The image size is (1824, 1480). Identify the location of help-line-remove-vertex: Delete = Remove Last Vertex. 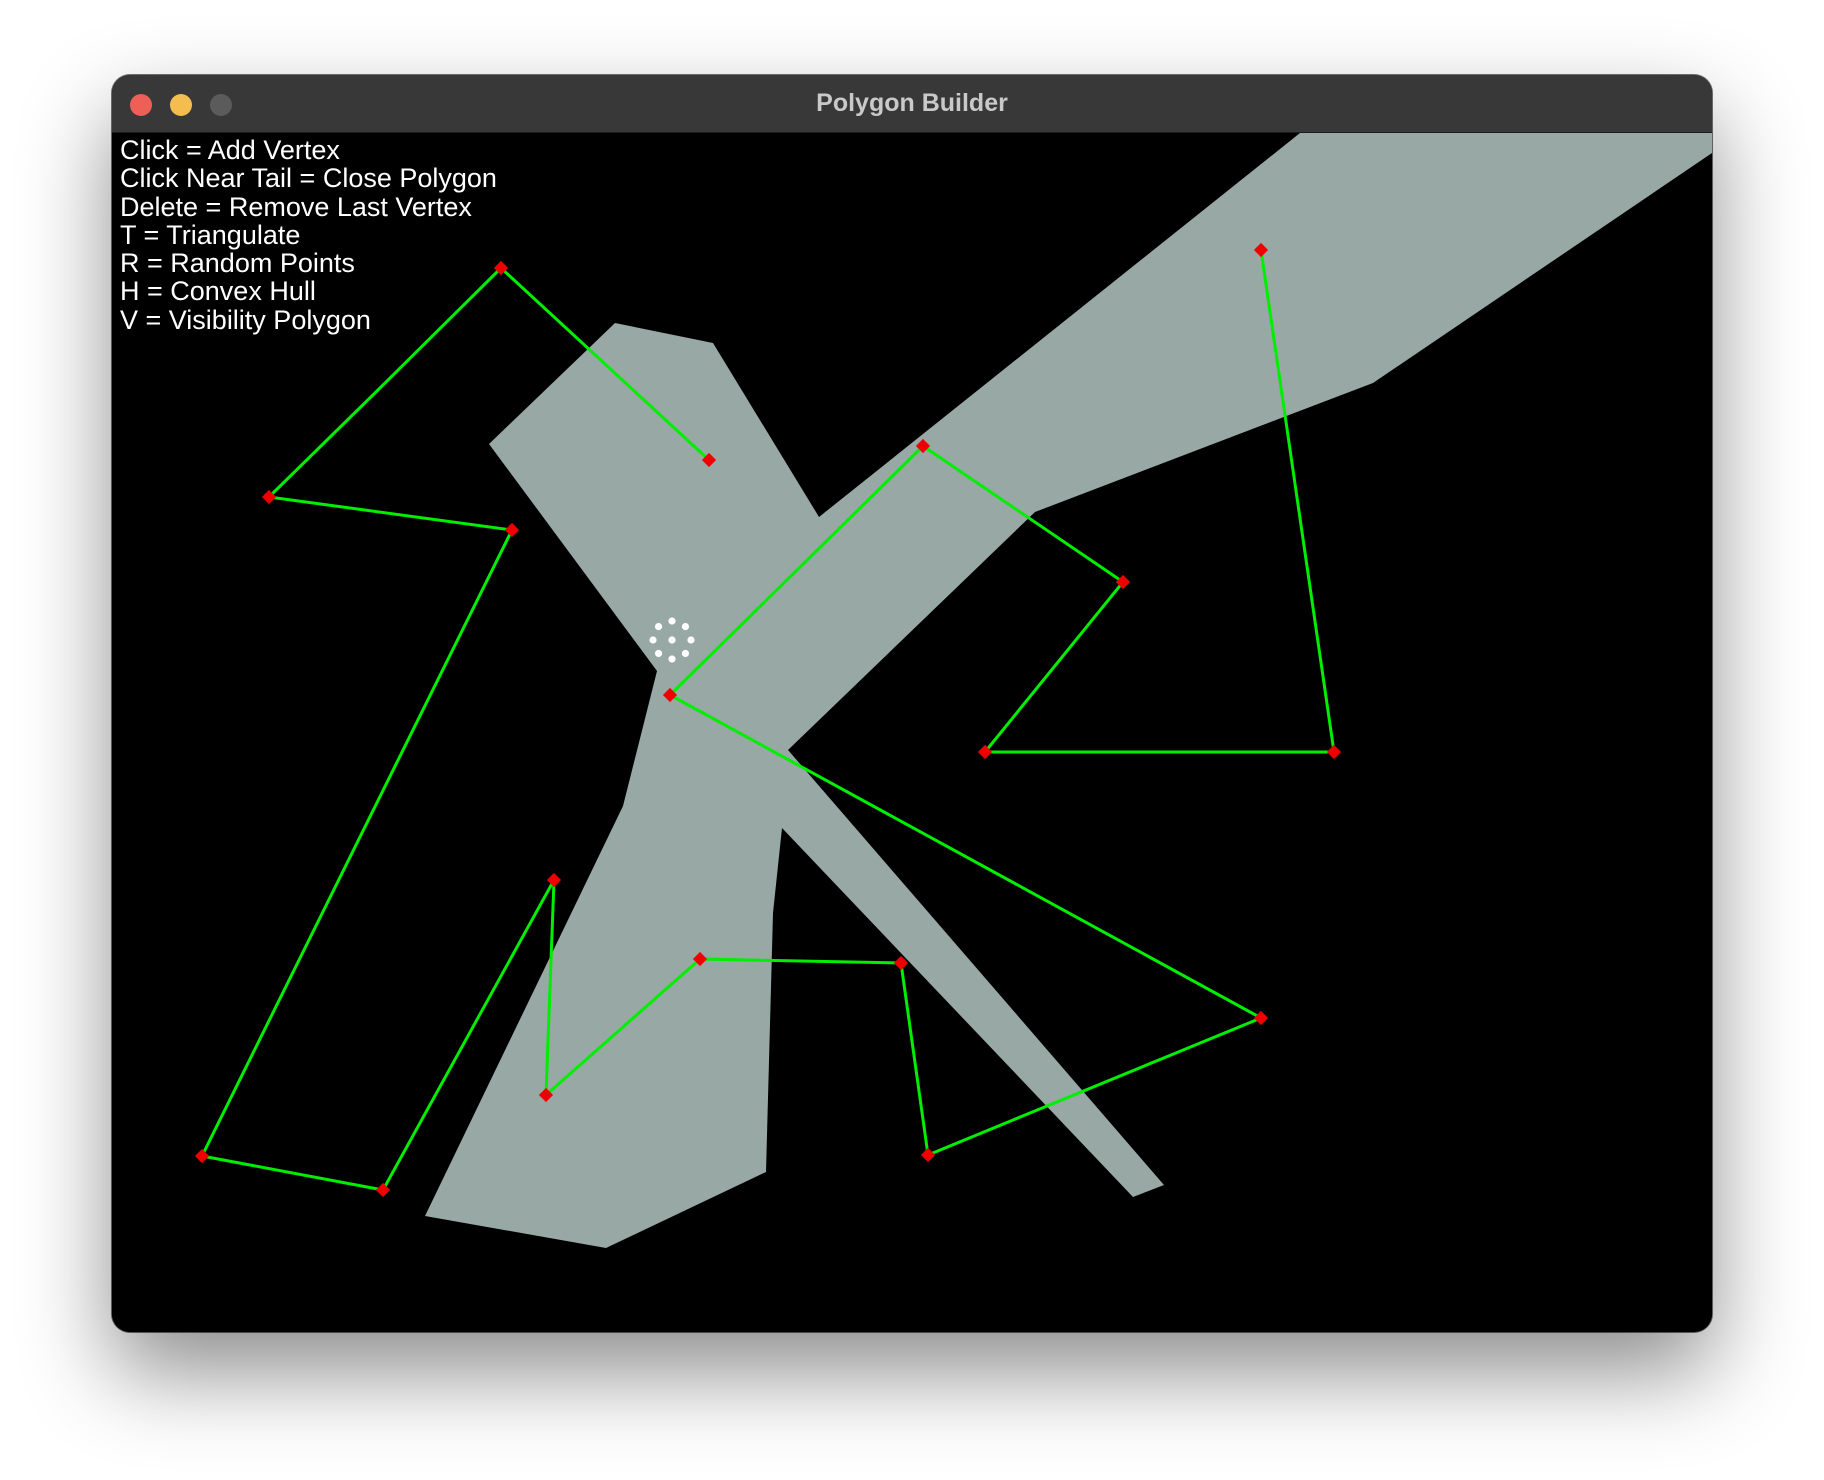
(296, 206).